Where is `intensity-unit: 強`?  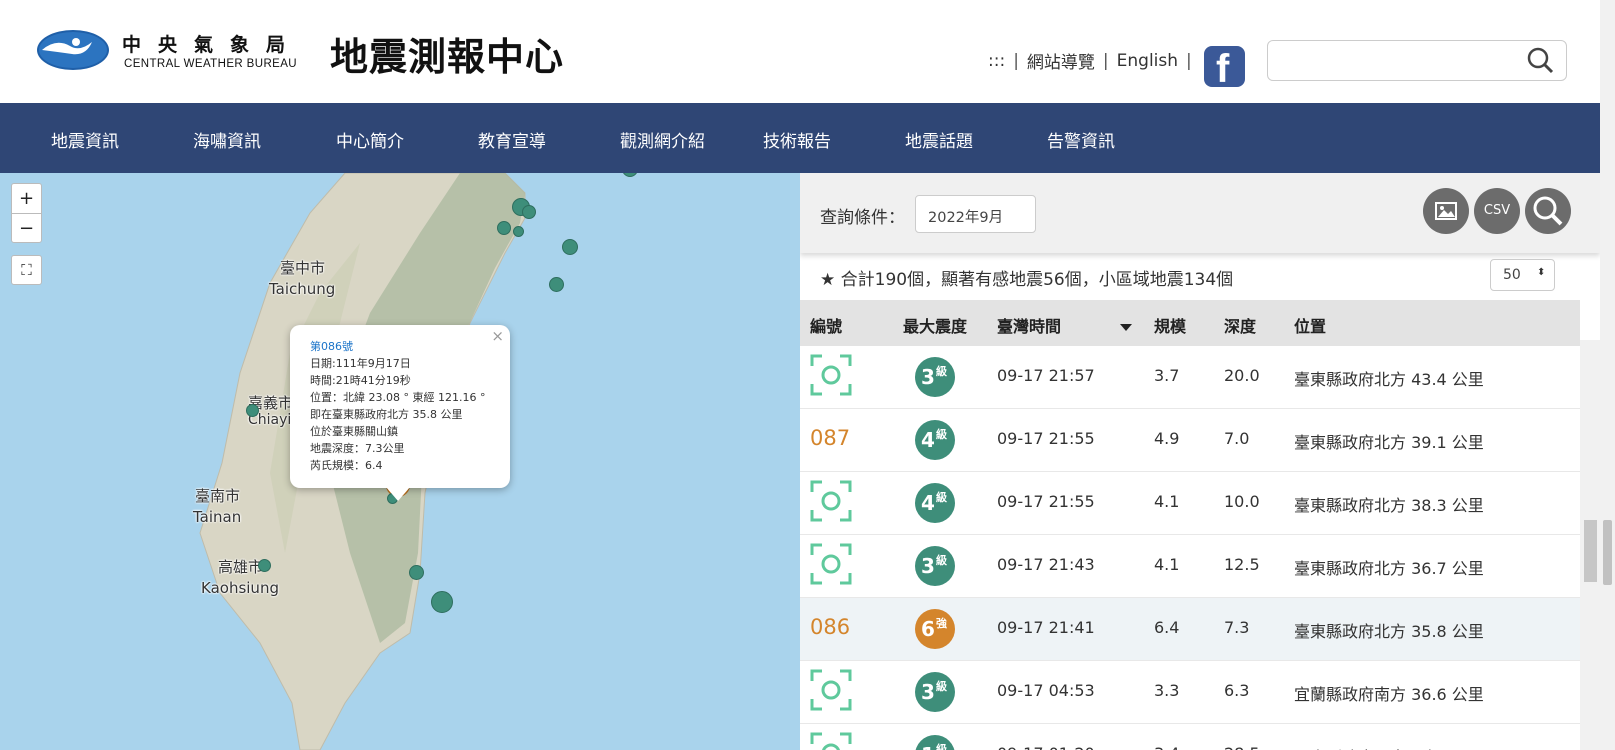 intensity-unit: 強 is located at coordinates (941, 623).